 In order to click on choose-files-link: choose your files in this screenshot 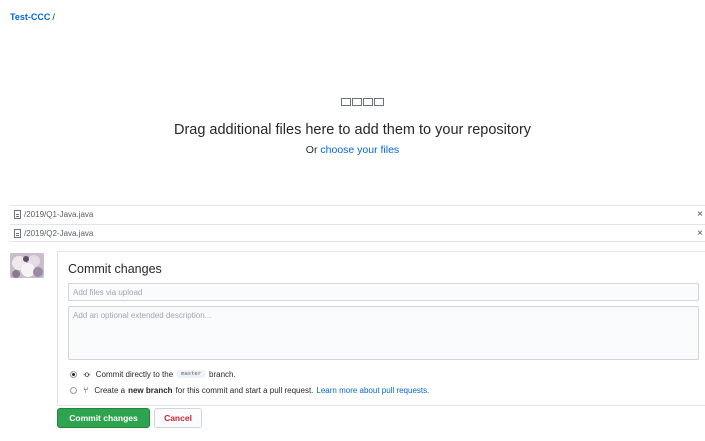, I will do `click(359, 150)`.